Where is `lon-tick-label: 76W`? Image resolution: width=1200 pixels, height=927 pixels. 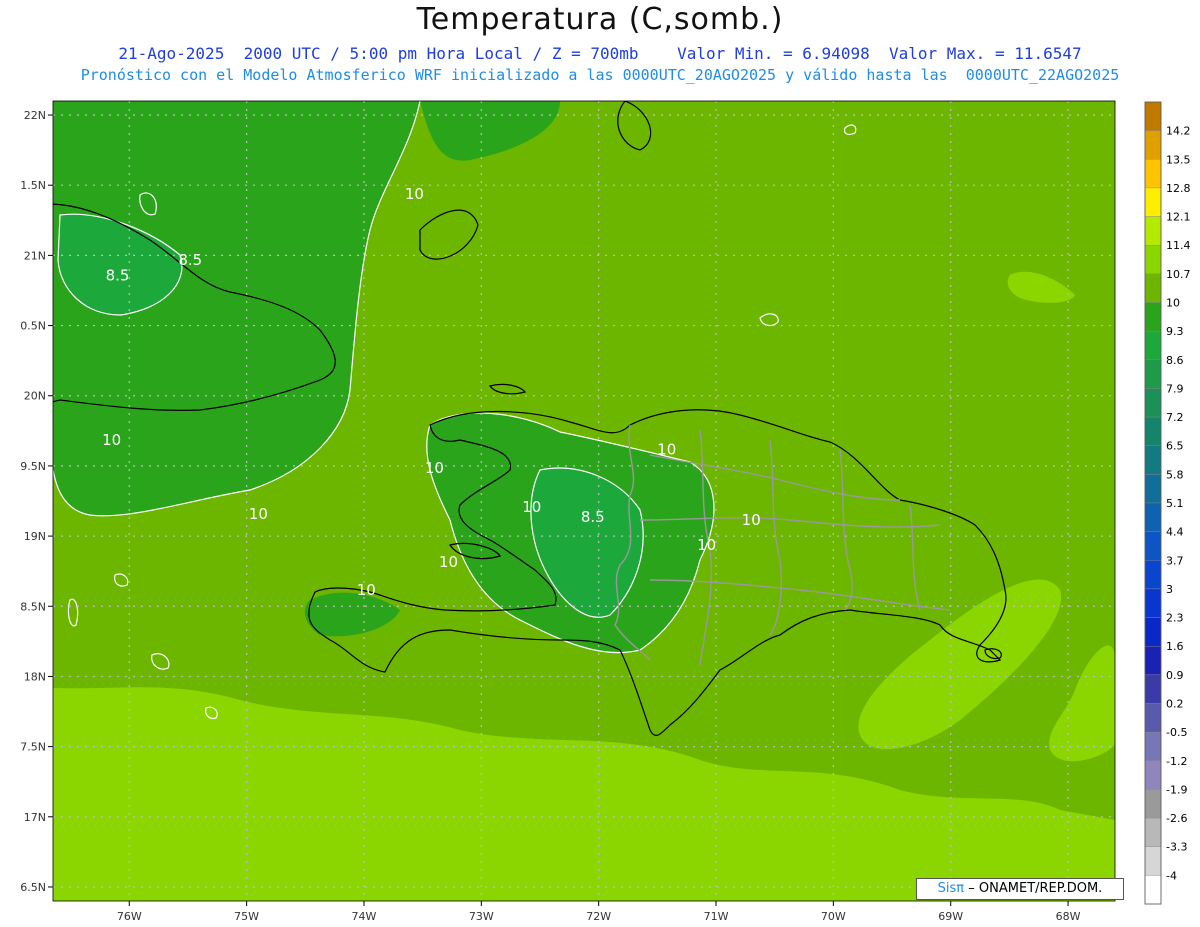
lon-tick-label: 76W is located at coordinates (129, 916).